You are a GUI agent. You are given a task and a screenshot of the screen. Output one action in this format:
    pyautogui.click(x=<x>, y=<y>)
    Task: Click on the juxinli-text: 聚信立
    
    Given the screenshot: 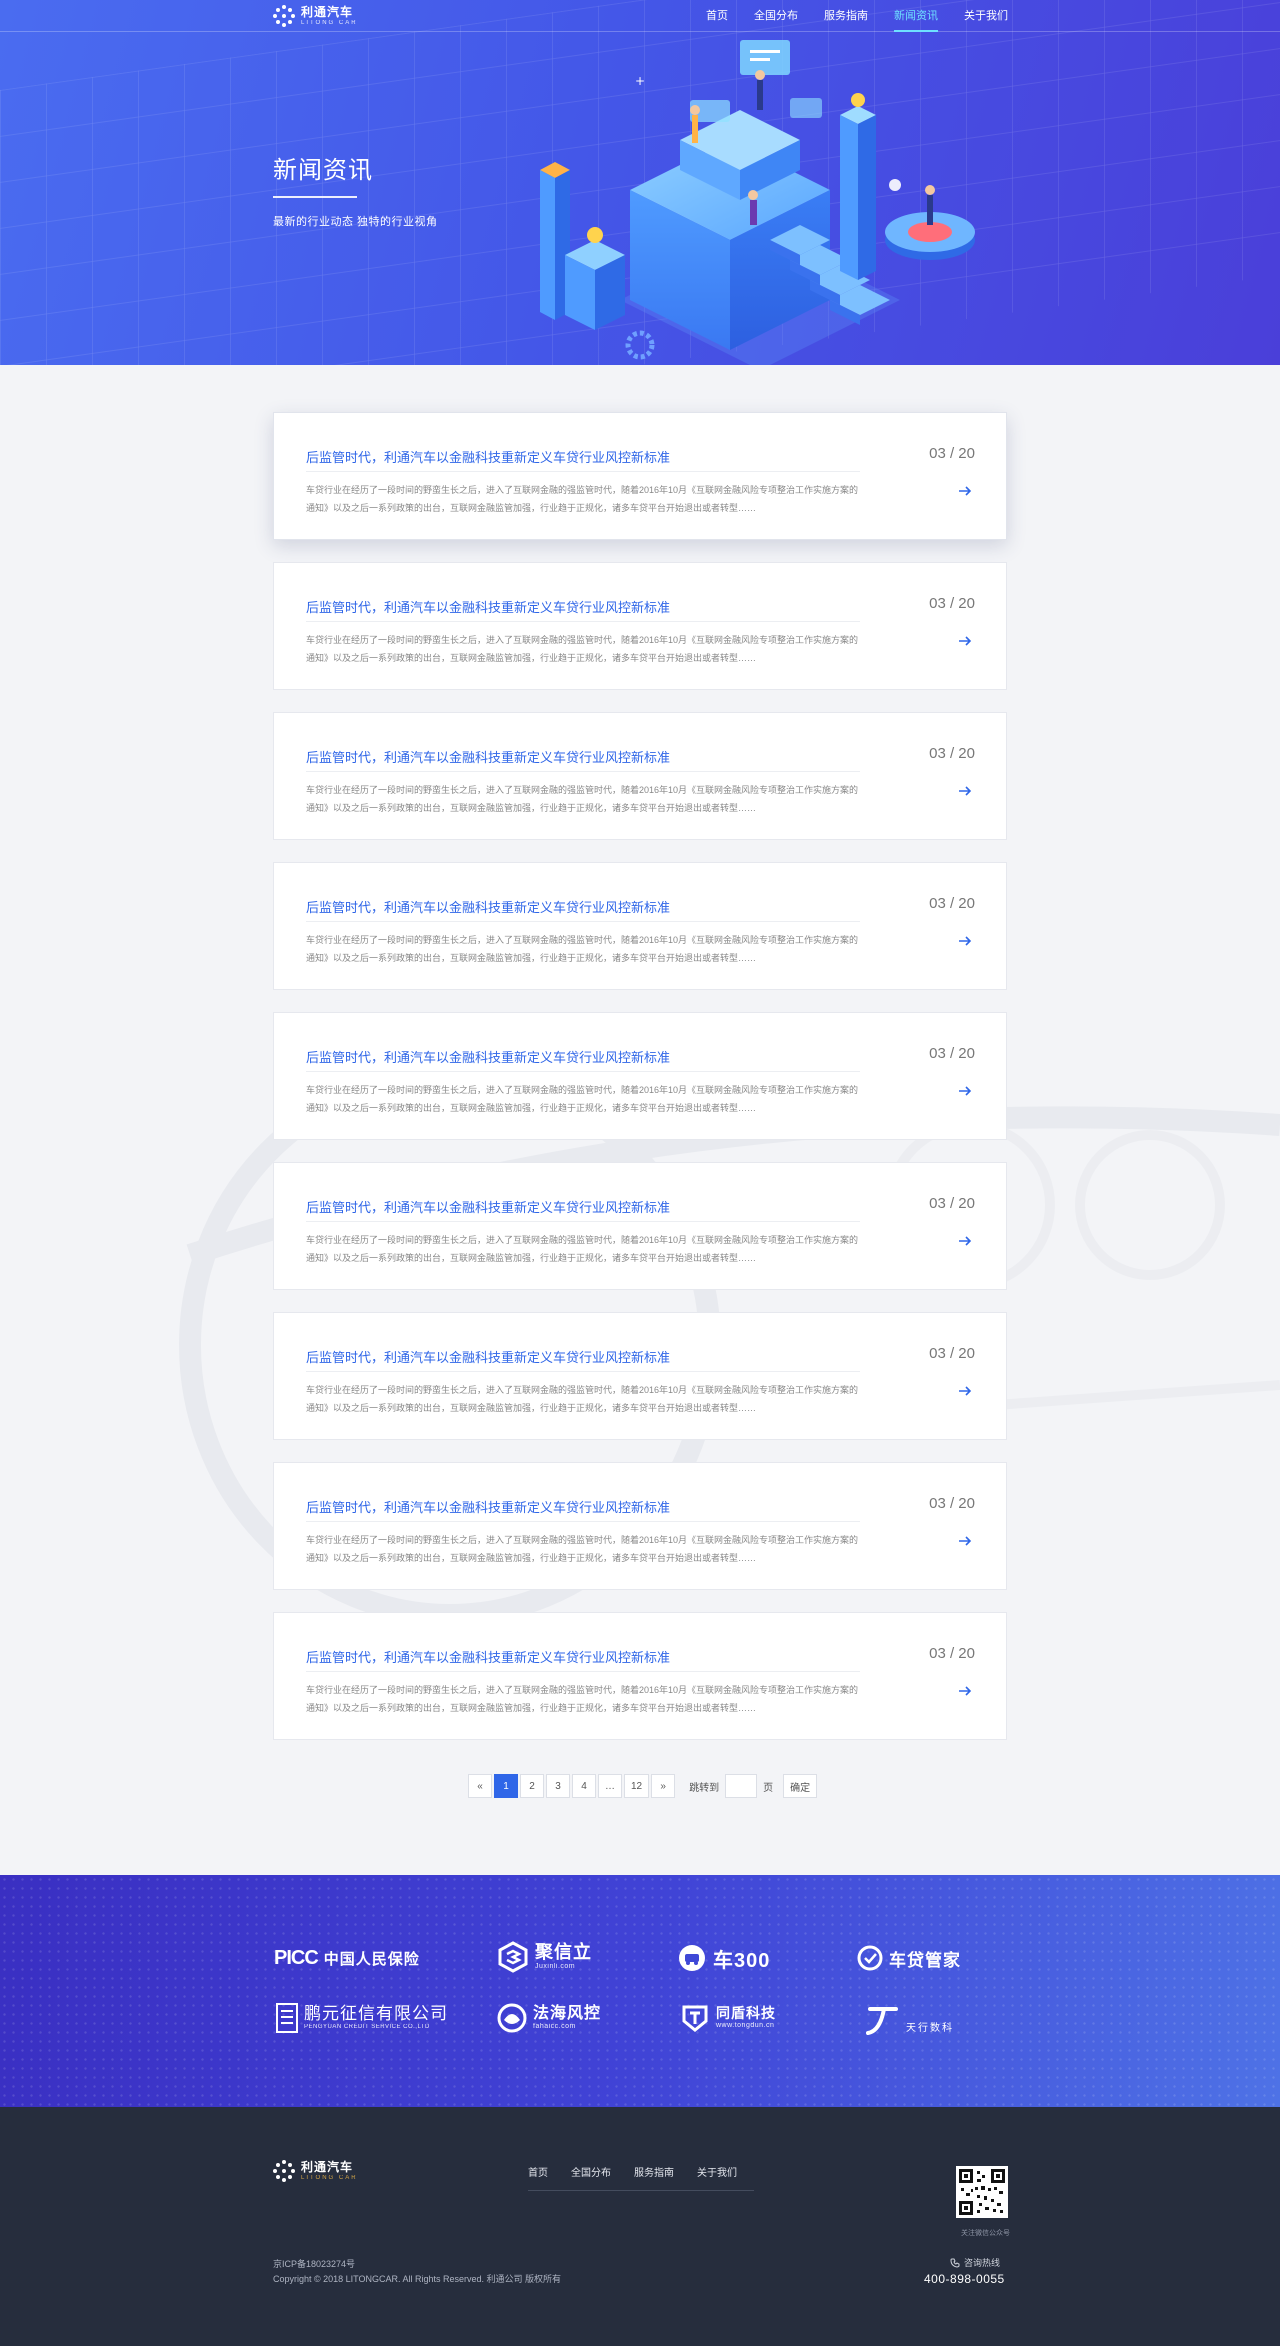 What is the action you would take?
    pyautogui.click(x=563, y=1952)
    